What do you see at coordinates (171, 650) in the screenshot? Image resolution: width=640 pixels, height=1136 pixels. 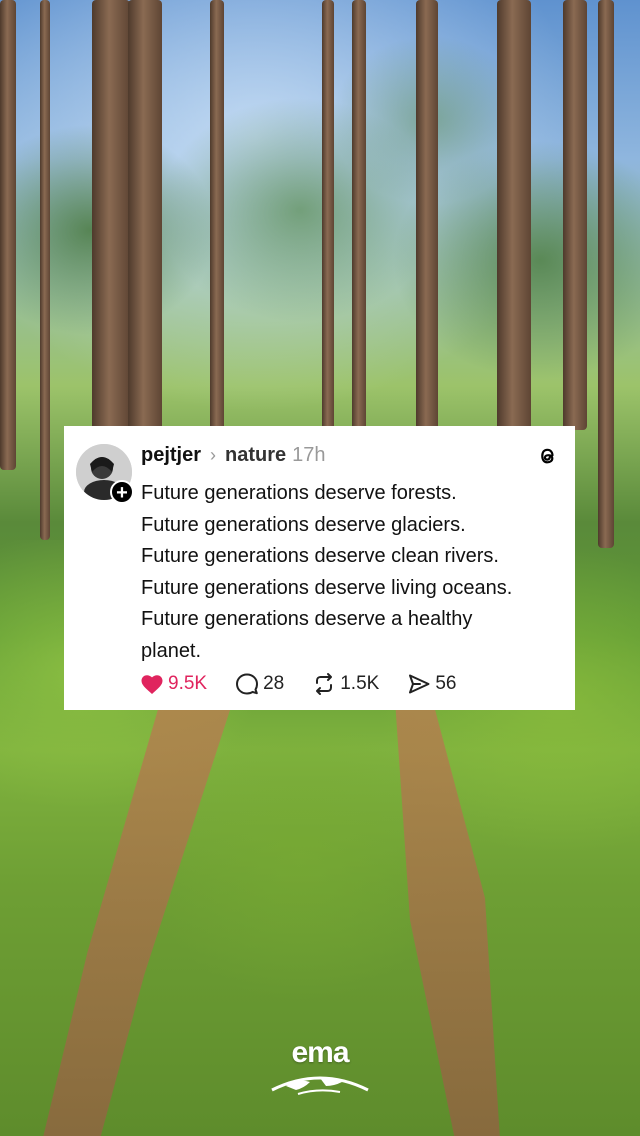 I see `post-line: planet.` at bounding box center [171, 650].